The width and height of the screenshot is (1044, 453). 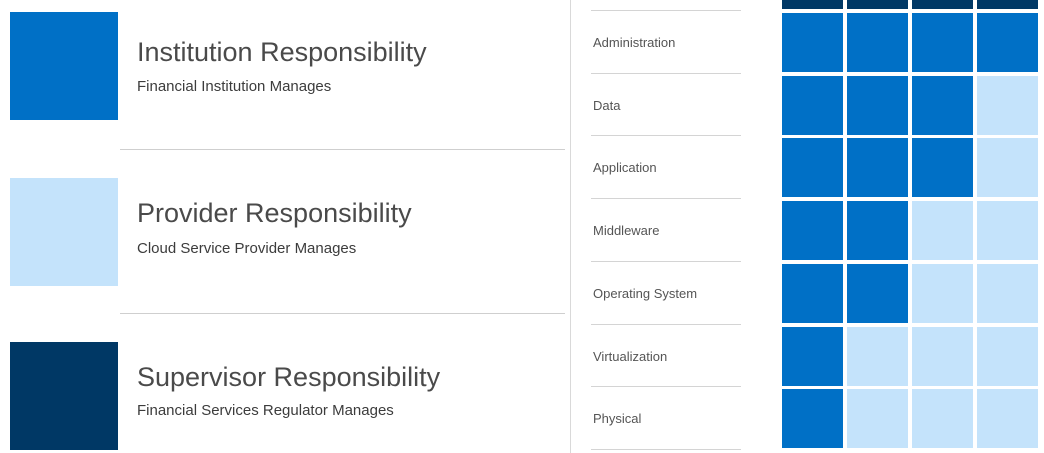 What do you see at coordinates (630, 356) in the screenshot?
I see `layer-label-virtualization: Virtualization` at bounding box center [630, 356].